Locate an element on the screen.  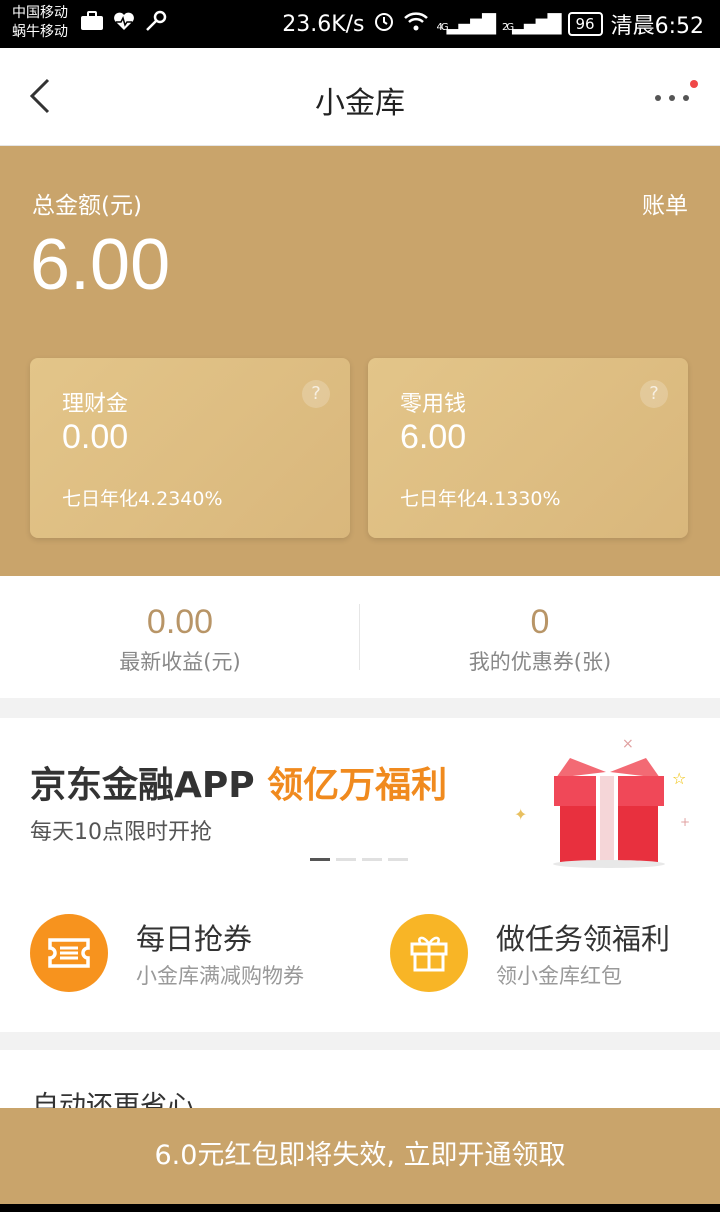
carrier-1: 中国移动 is located at coordinates (40, 13).